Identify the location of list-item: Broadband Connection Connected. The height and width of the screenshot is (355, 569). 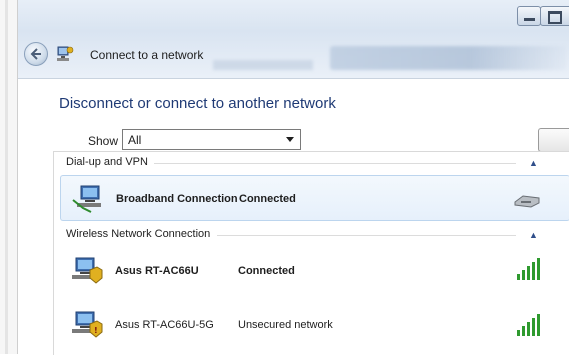
(314, 198).